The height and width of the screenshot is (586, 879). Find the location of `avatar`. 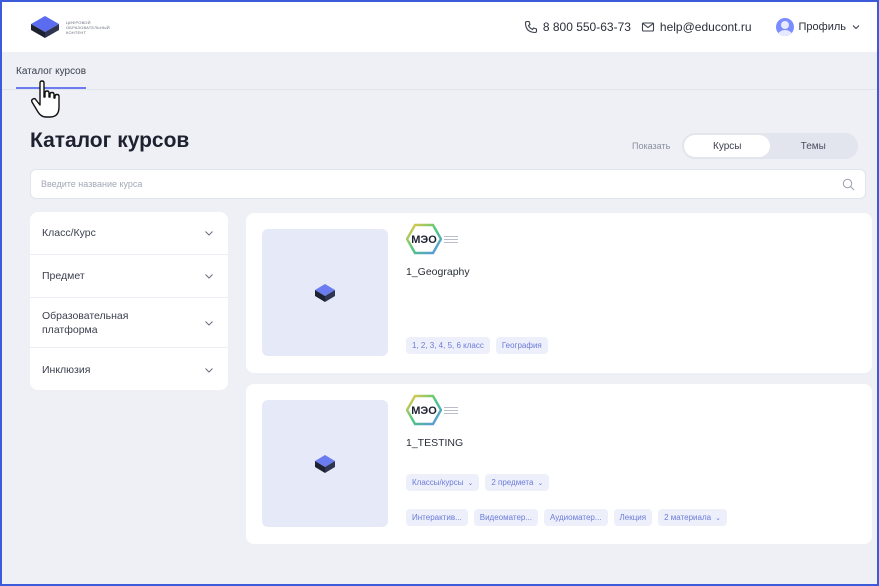

avatar is located at coordinates (784, 27).